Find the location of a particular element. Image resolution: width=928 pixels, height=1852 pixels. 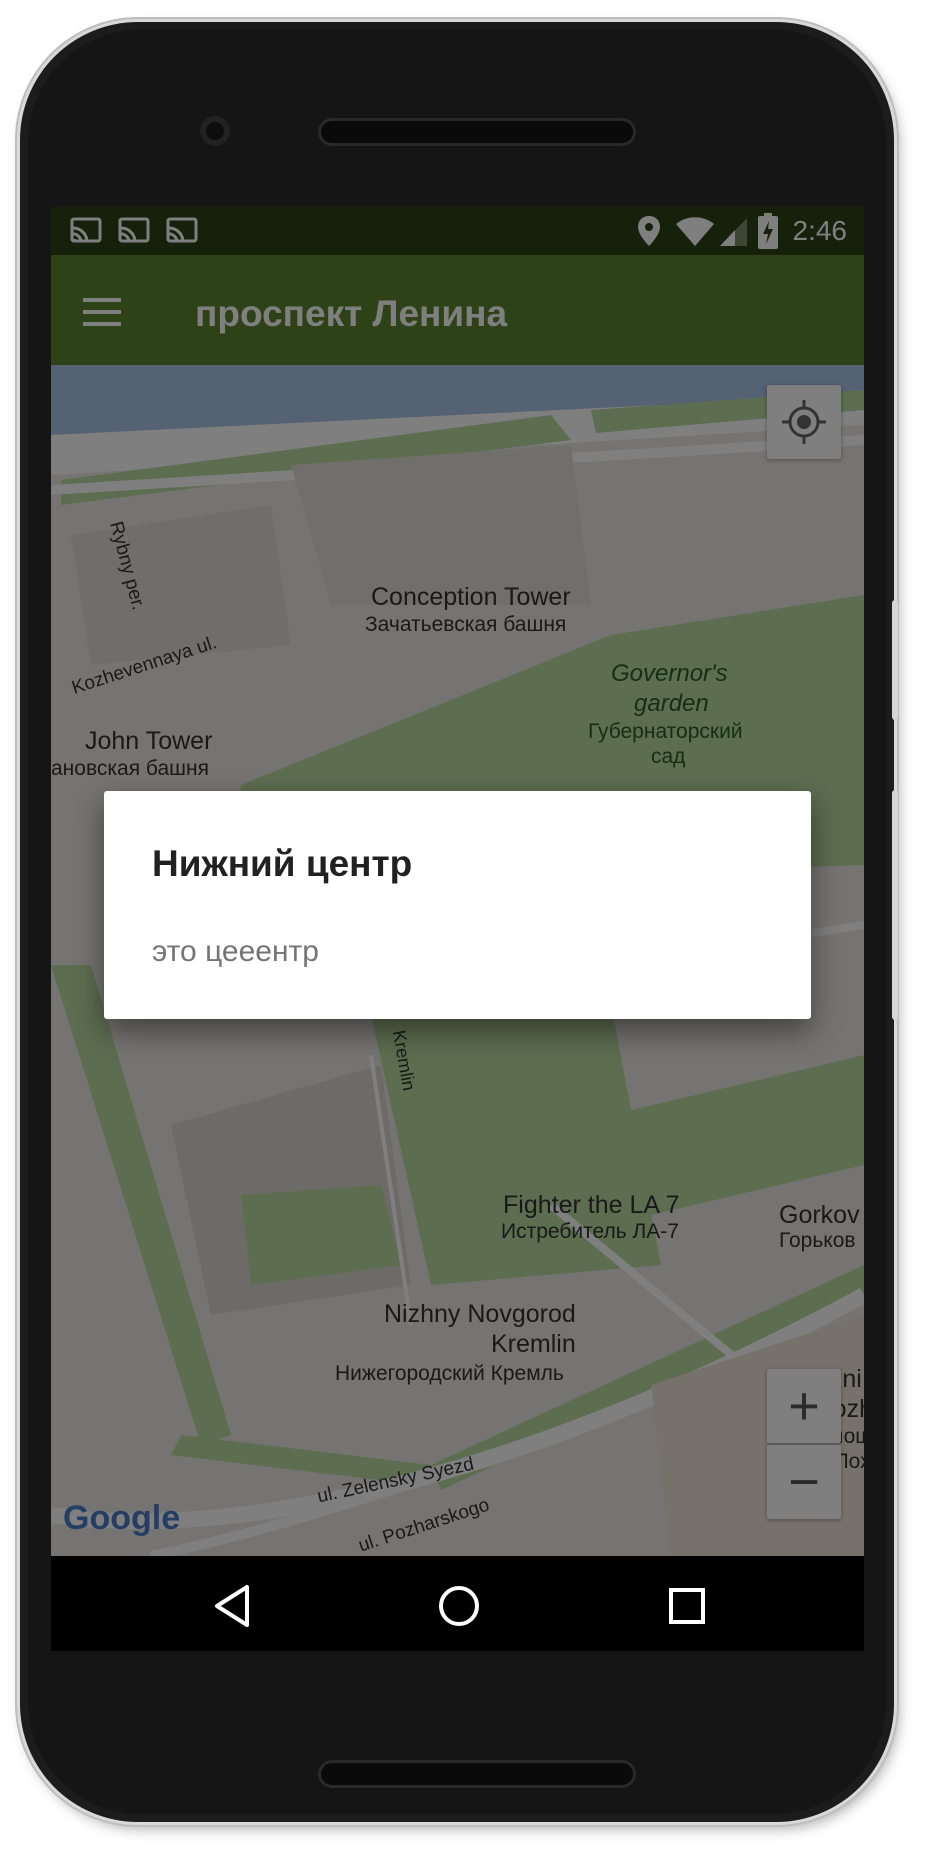

navigation-bar is located at coordinates (457, 1603).